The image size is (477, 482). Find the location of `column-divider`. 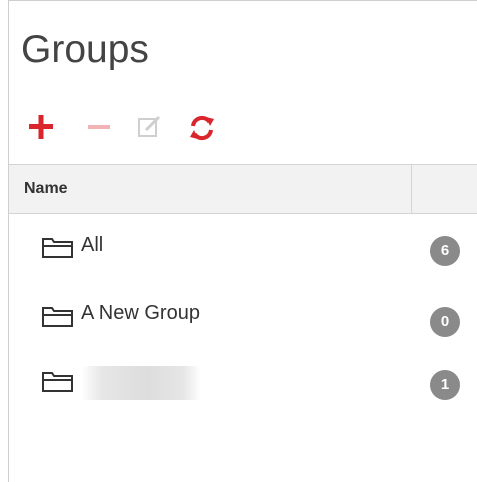

column-divider is located at coordinates (411, 189).